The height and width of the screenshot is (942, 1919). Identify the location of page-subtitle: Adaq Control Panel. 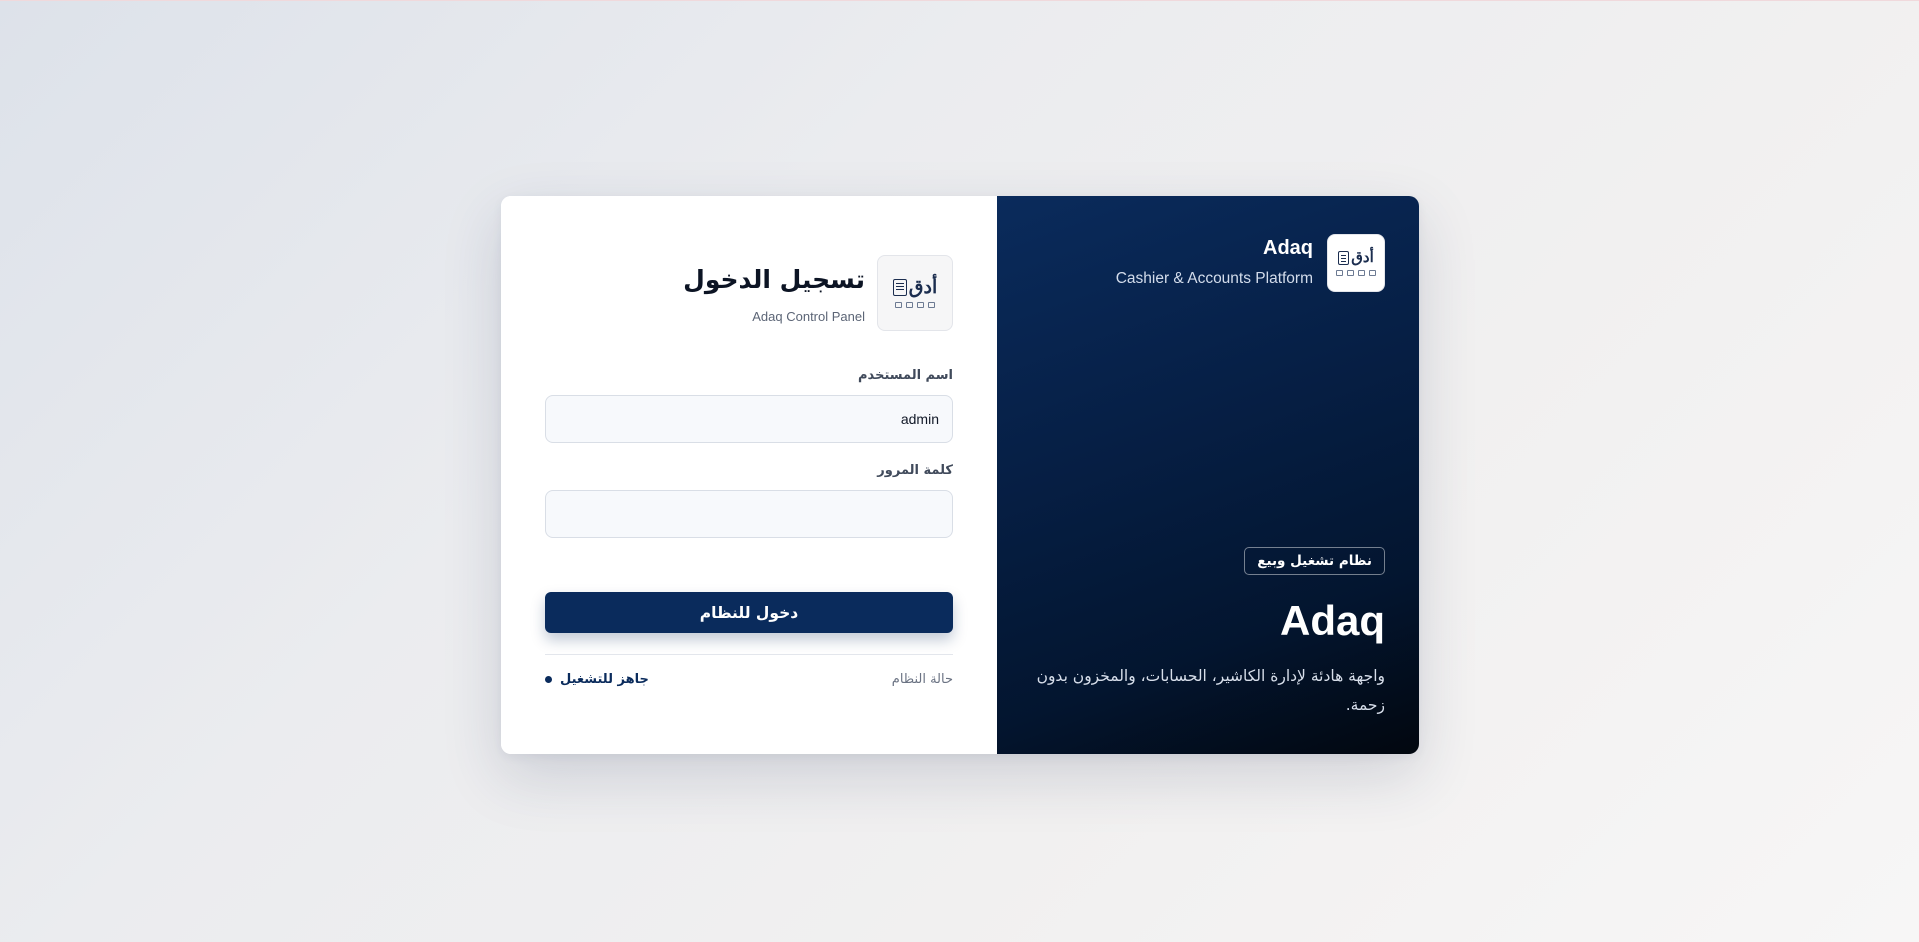
(808, 316).